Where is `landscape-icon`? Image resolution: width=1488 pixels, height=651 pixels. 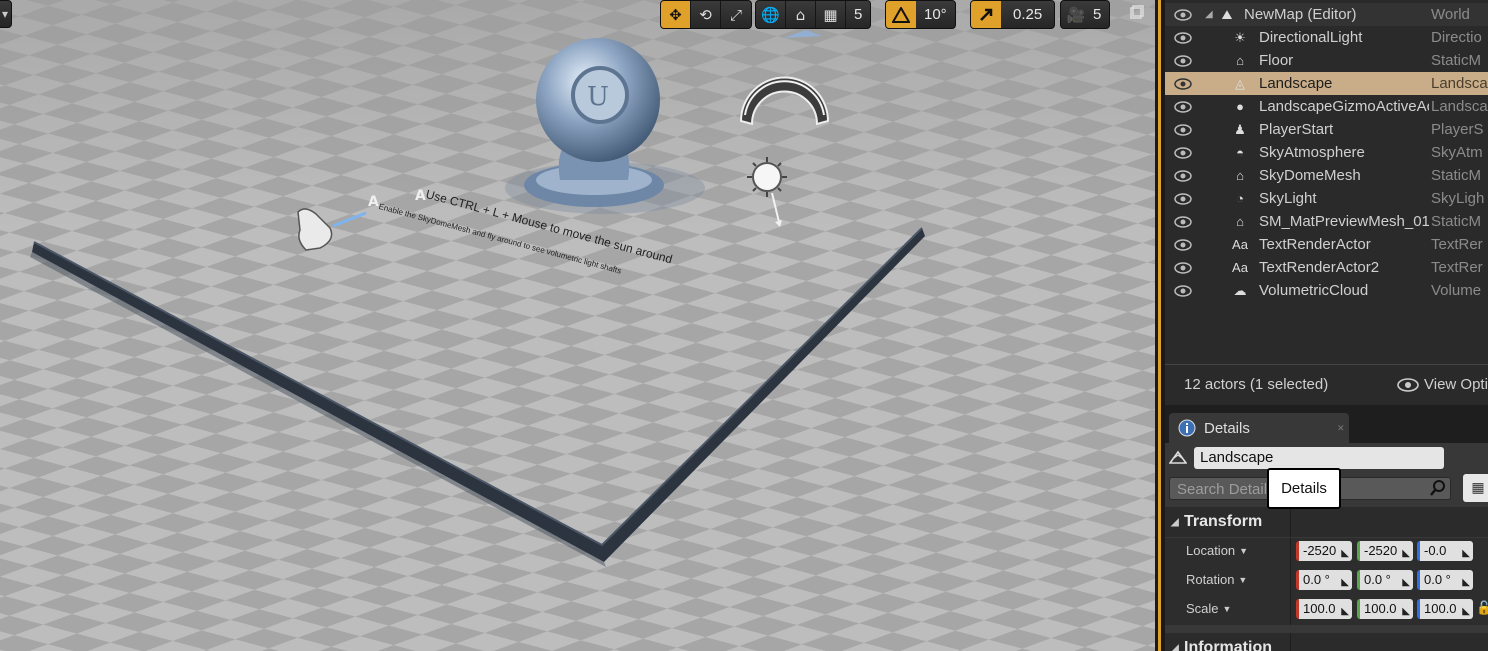 landscape-icon is located at coordinates (1178, 458).